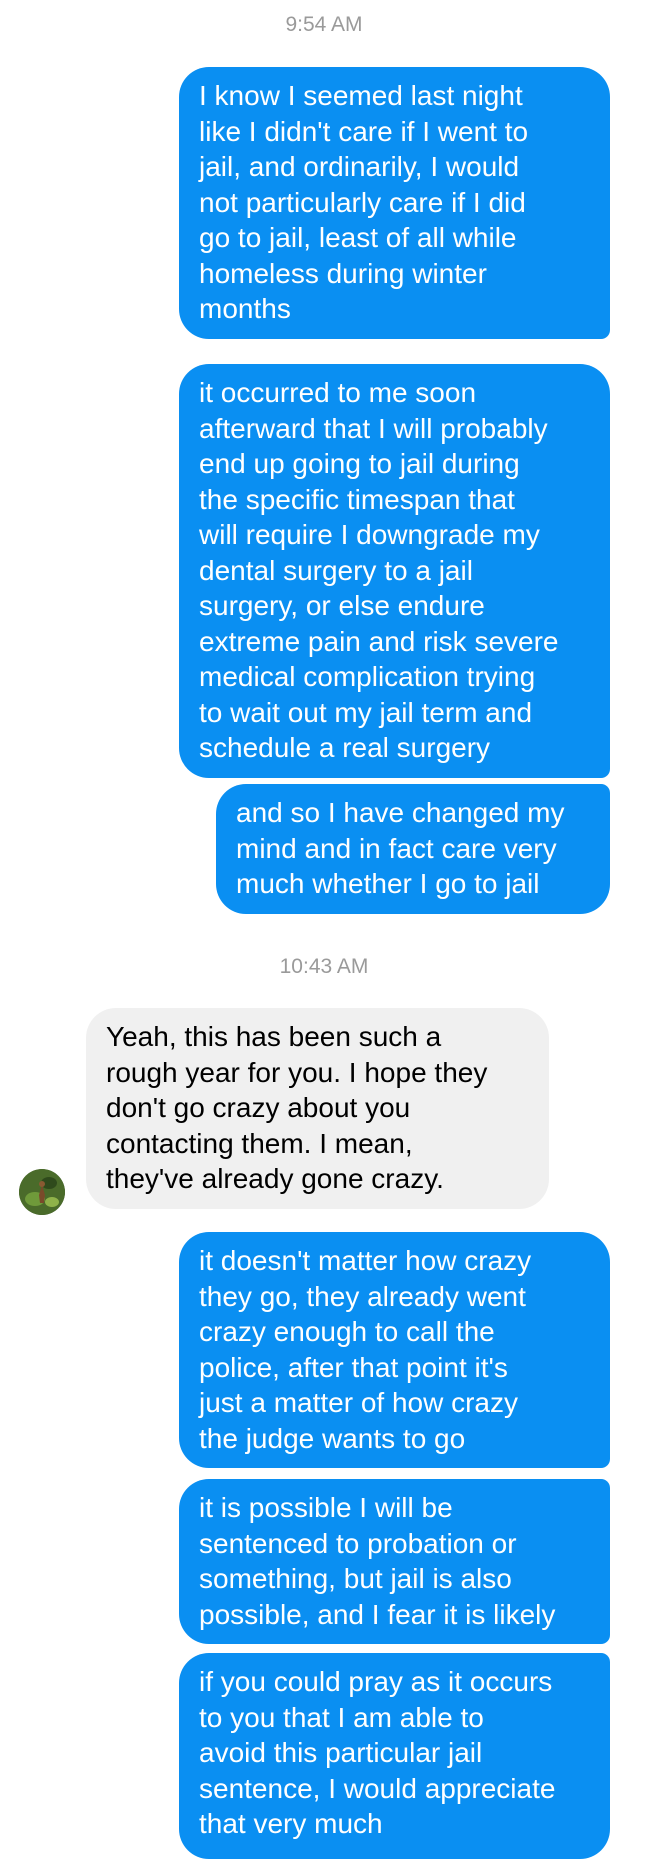  I want to click on avatar-photo-icon, so click(42, 1192).